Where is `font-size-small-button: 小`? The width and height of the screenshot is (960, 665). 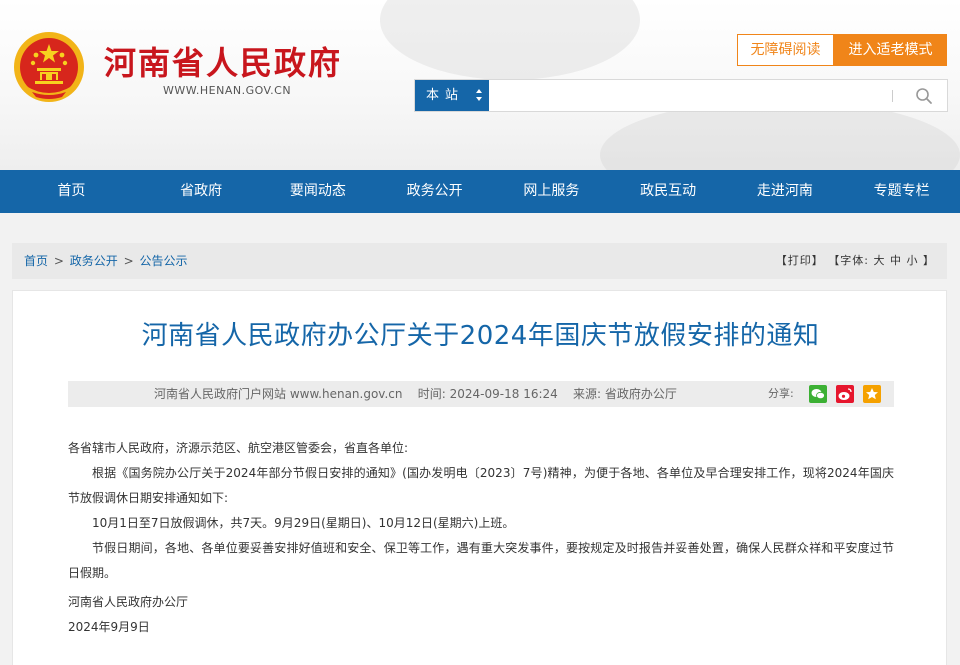 font-size-small-button: 小 is located at coordinates (913, 260).